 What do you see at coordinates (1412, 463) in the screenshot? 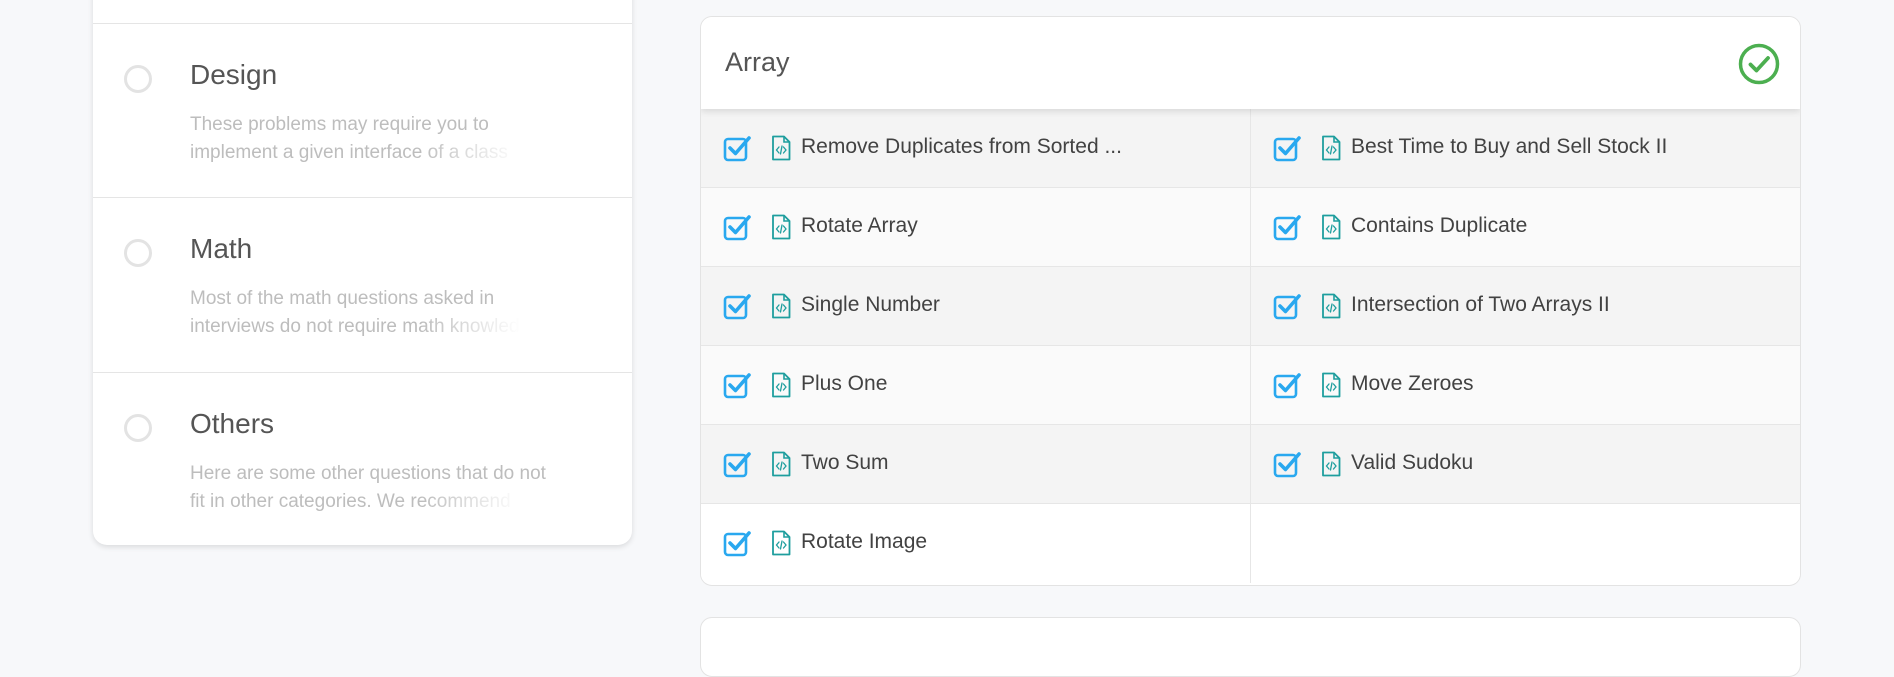
I see `question-title: Valid Sudoku` at bounding box center [1412, 463].